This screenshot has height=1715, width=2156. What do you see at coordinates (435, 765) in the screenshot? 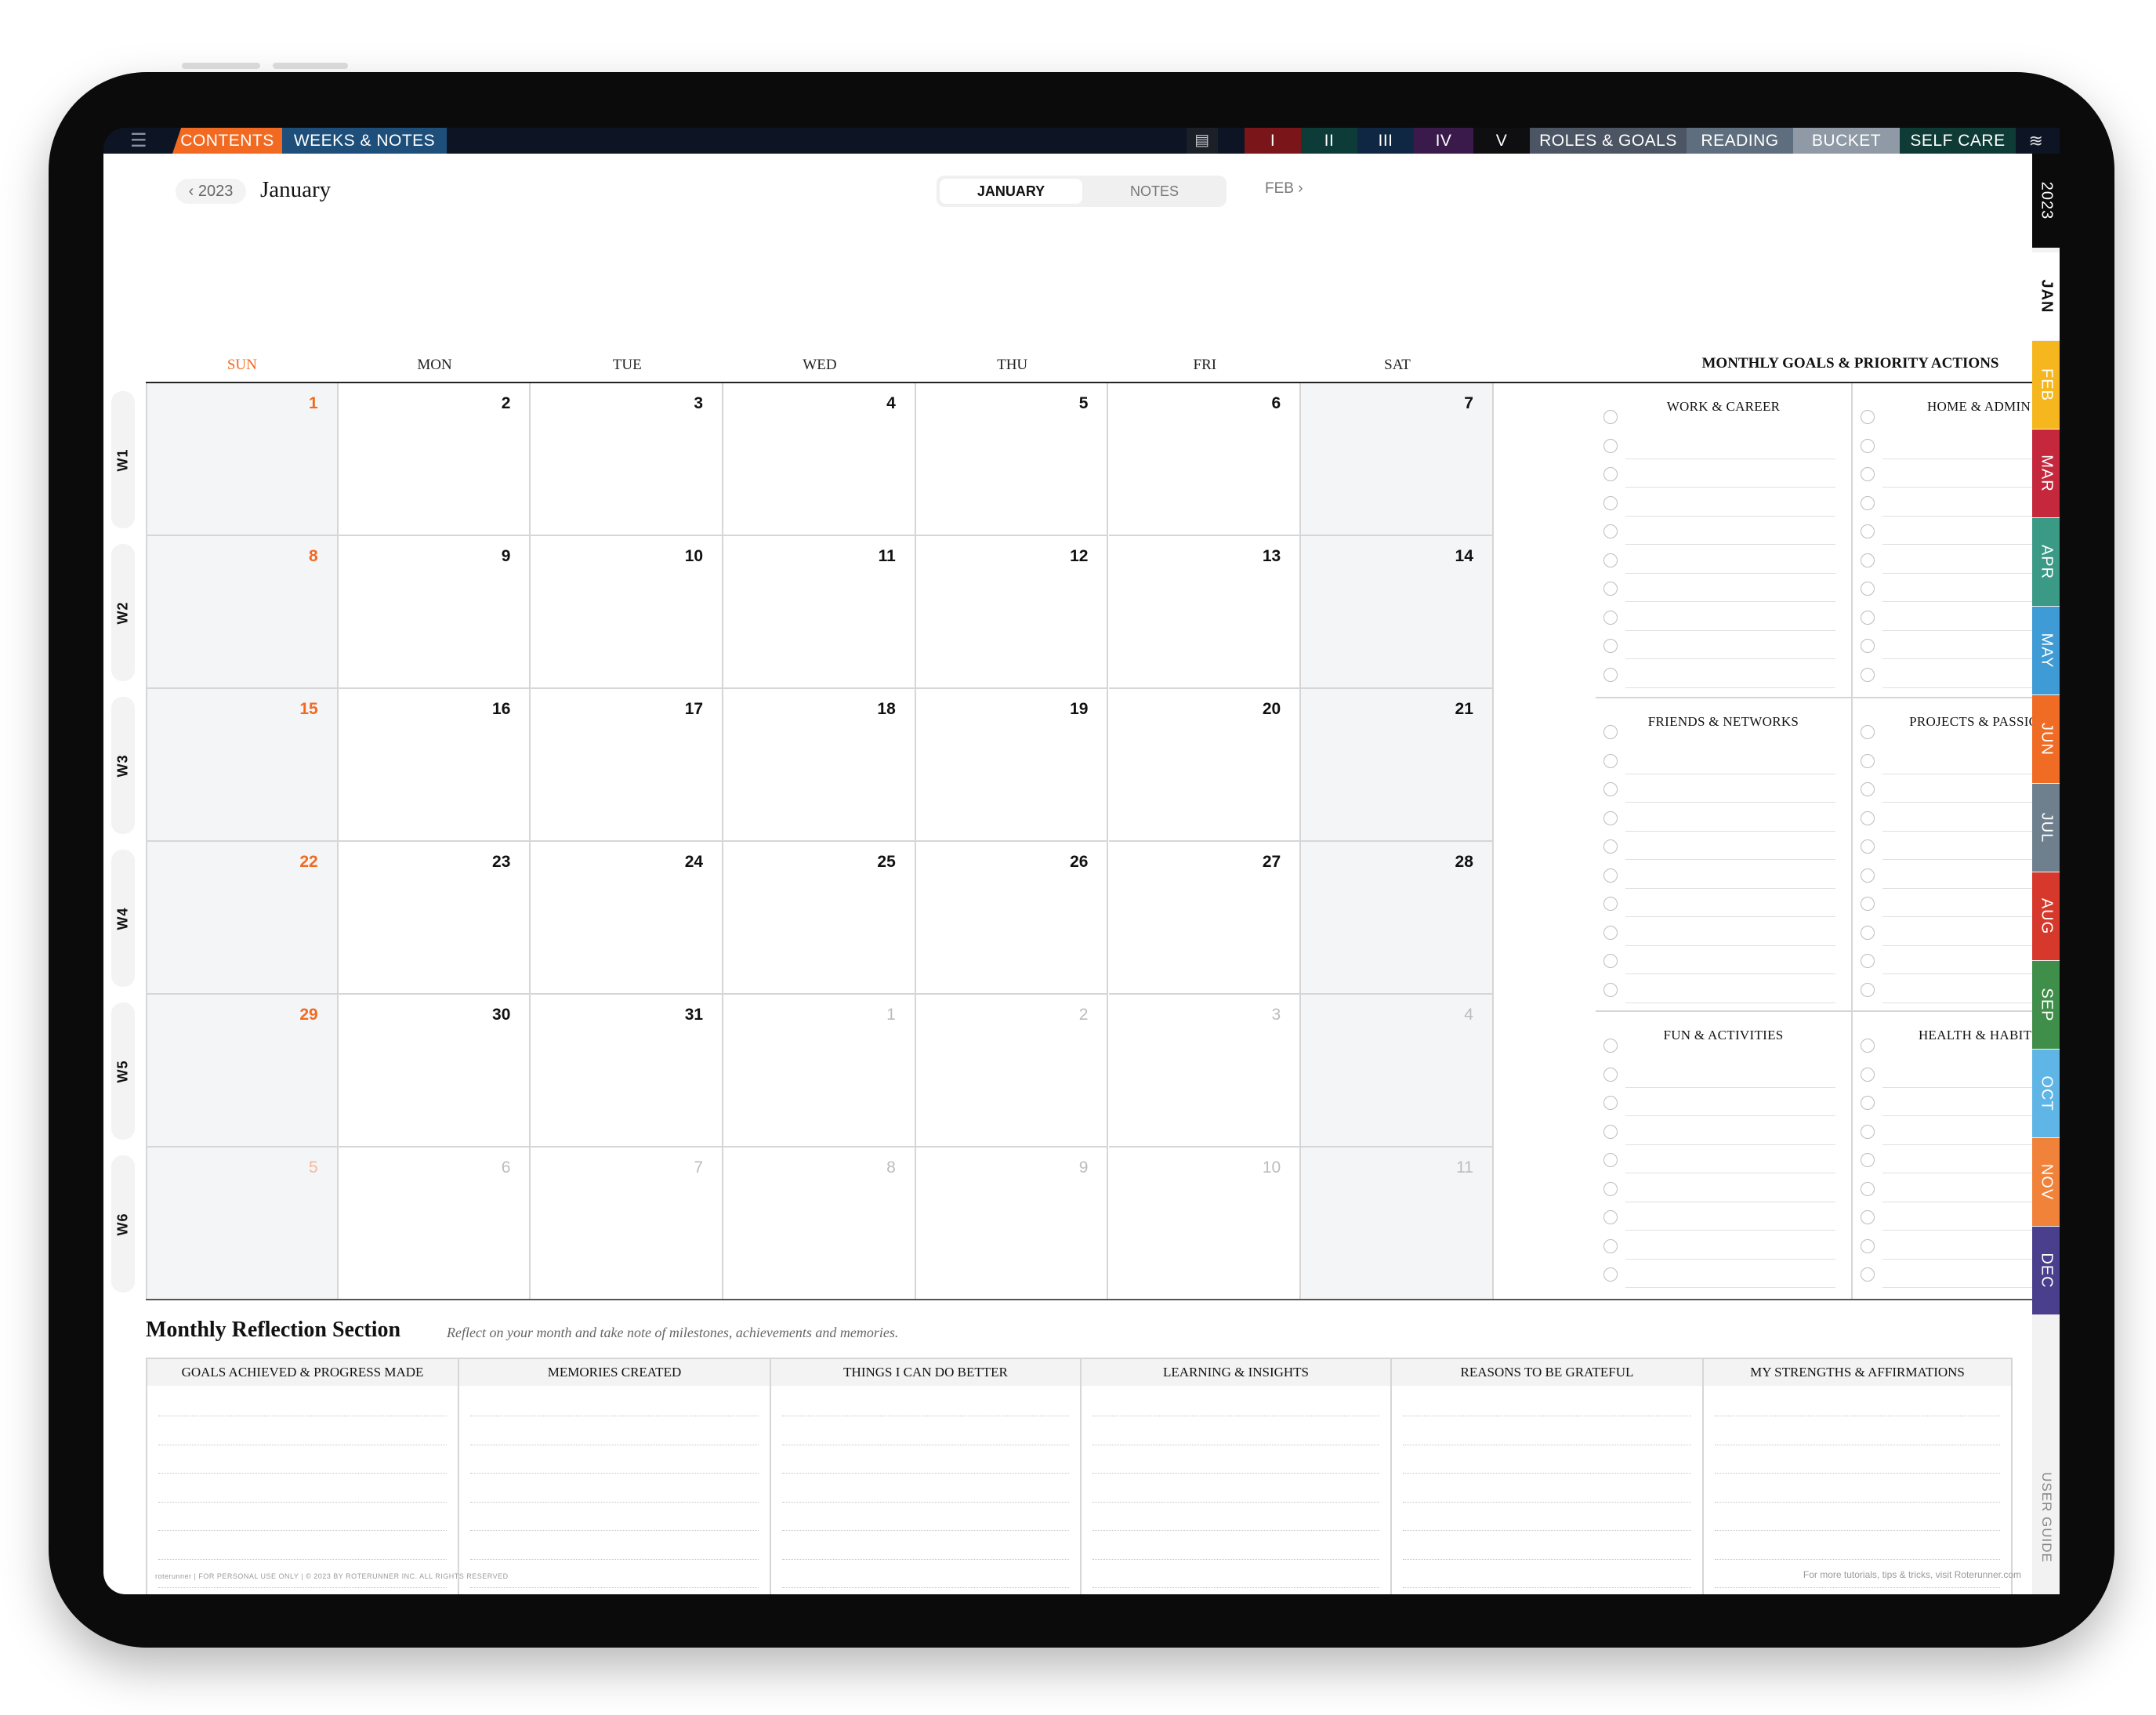
I see `day-cell: 16` at bounding box center [435, 765].